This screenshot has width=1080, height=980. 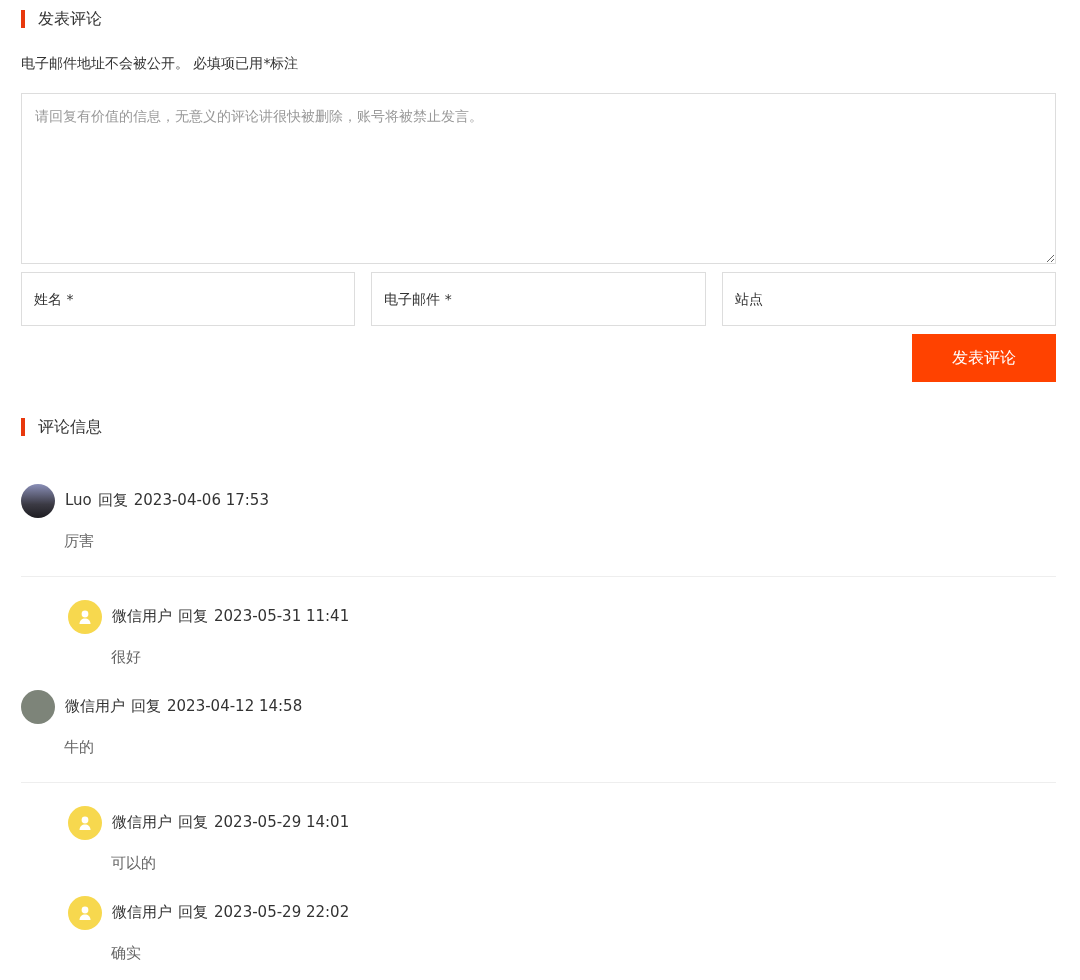 I want to click on input-field: 站点, so click(x=888, y=298).